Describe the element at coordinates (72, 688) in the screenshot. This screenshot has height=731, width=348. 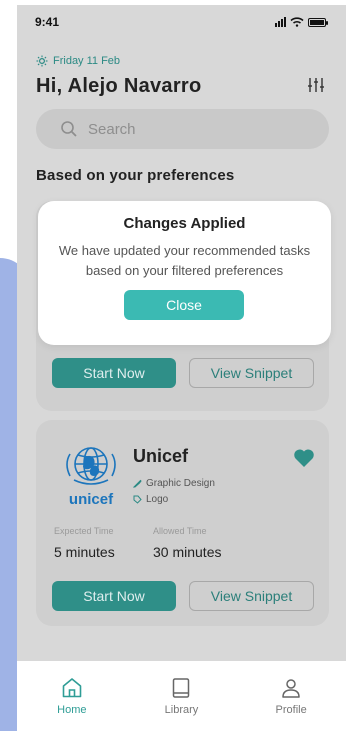
I see `home-icon` at that location.